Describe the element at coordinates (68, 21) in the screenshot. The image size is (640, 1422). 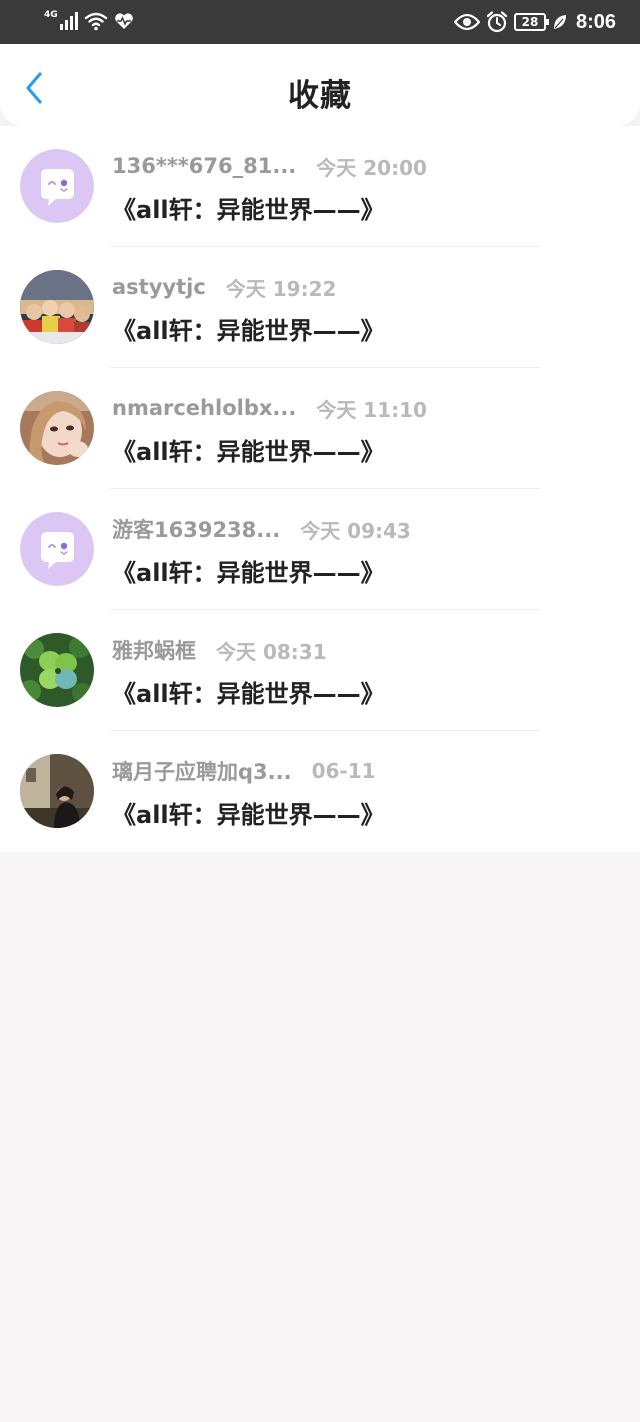
I see `signal-icon` at that location.